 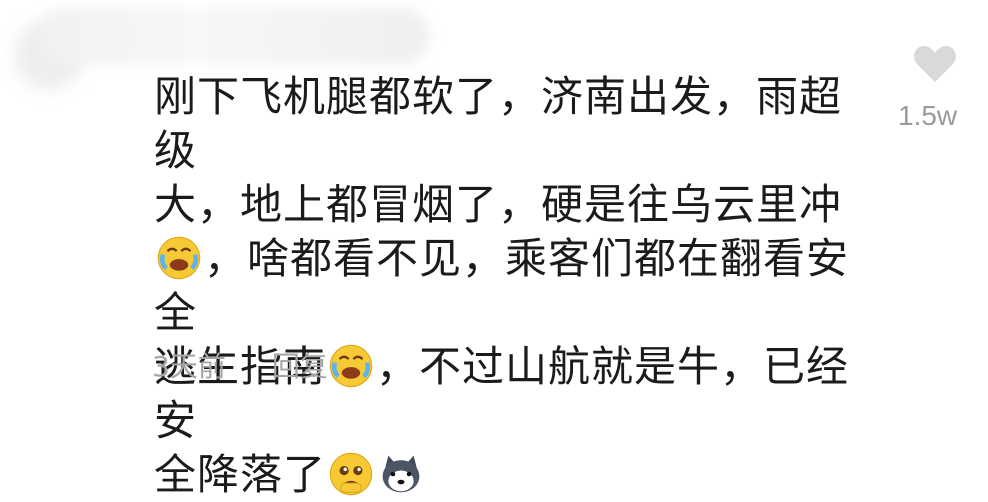 I want to click on comment-line-1: 刚下飞机腿都软了，济南出发，雨超级, so click(x=498, y=123).